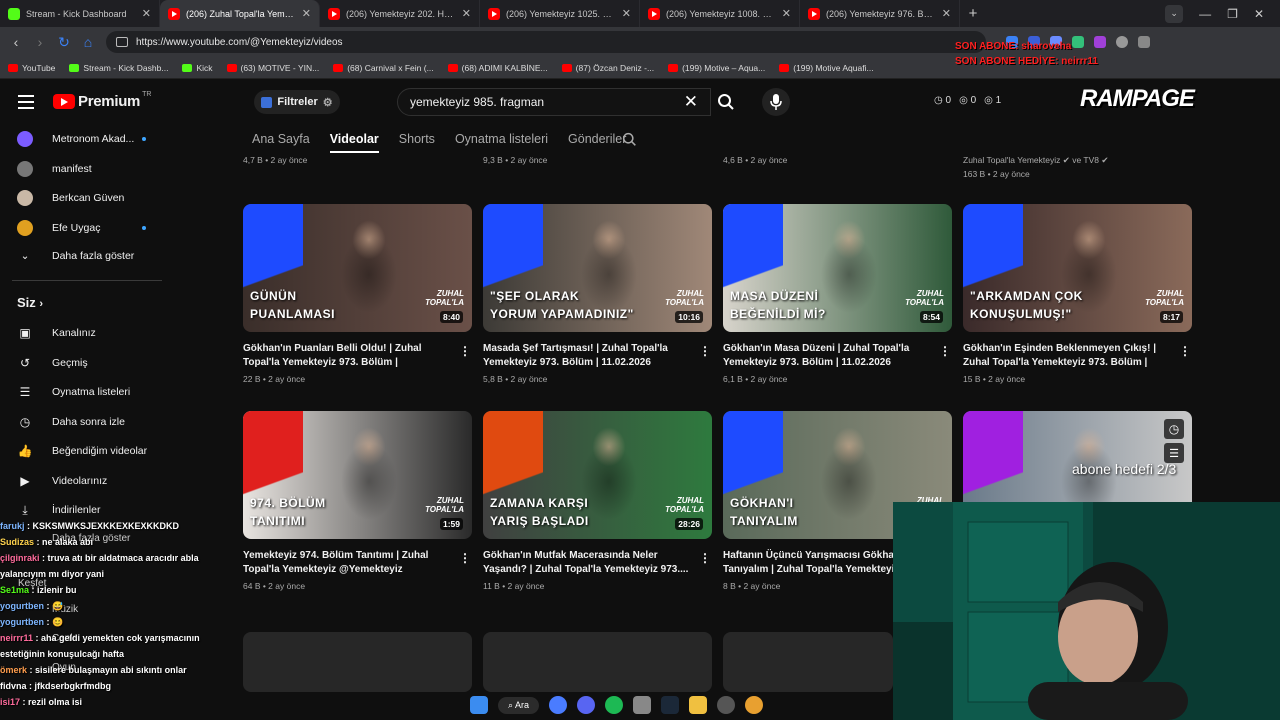 Image resolution: width=1280 pixels, height=720 pixels. What do you see at coordinates (297, 102) in the screenshot?
I see `filters-button: Filtreler ⚙` at bounding box center [297, 102].